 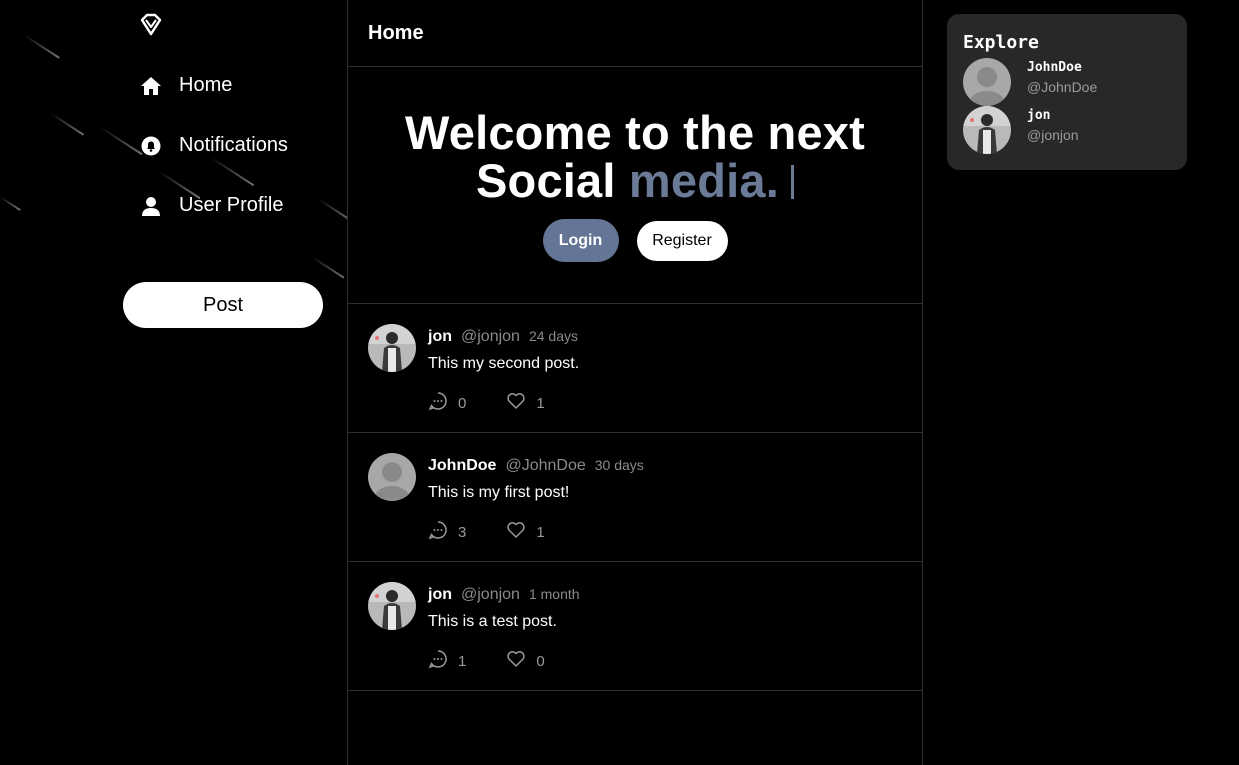 What do you see at coordinates (486, 403) in the screenshot?
I see `post-actions: 0 1` at bounding box center [486, 403].